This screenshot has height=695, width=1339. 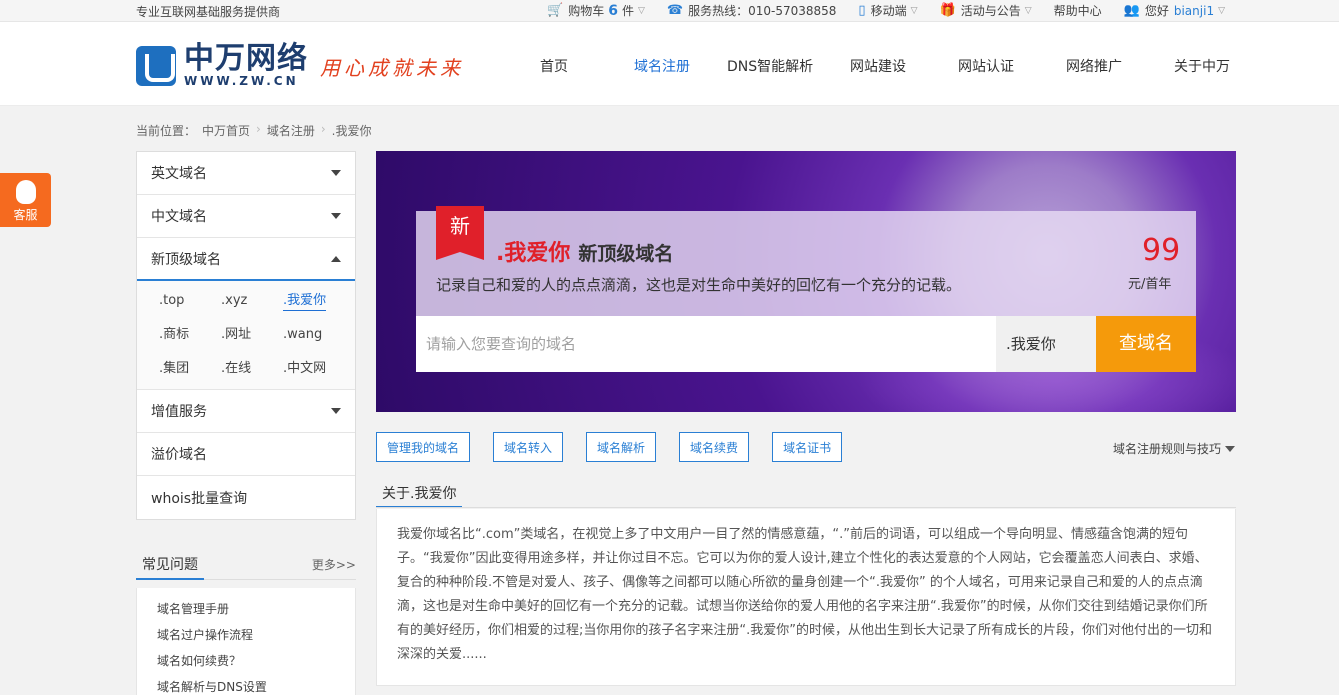 I want to click on nav-website-build: 网站建设, so click(x=878, y=66).